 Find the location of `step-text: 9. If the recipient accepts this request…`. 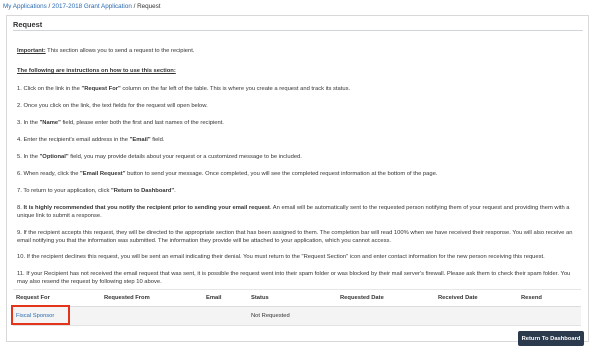

step-text: 9. If the recipient accepts this request… is located at coordinates (295, 237).